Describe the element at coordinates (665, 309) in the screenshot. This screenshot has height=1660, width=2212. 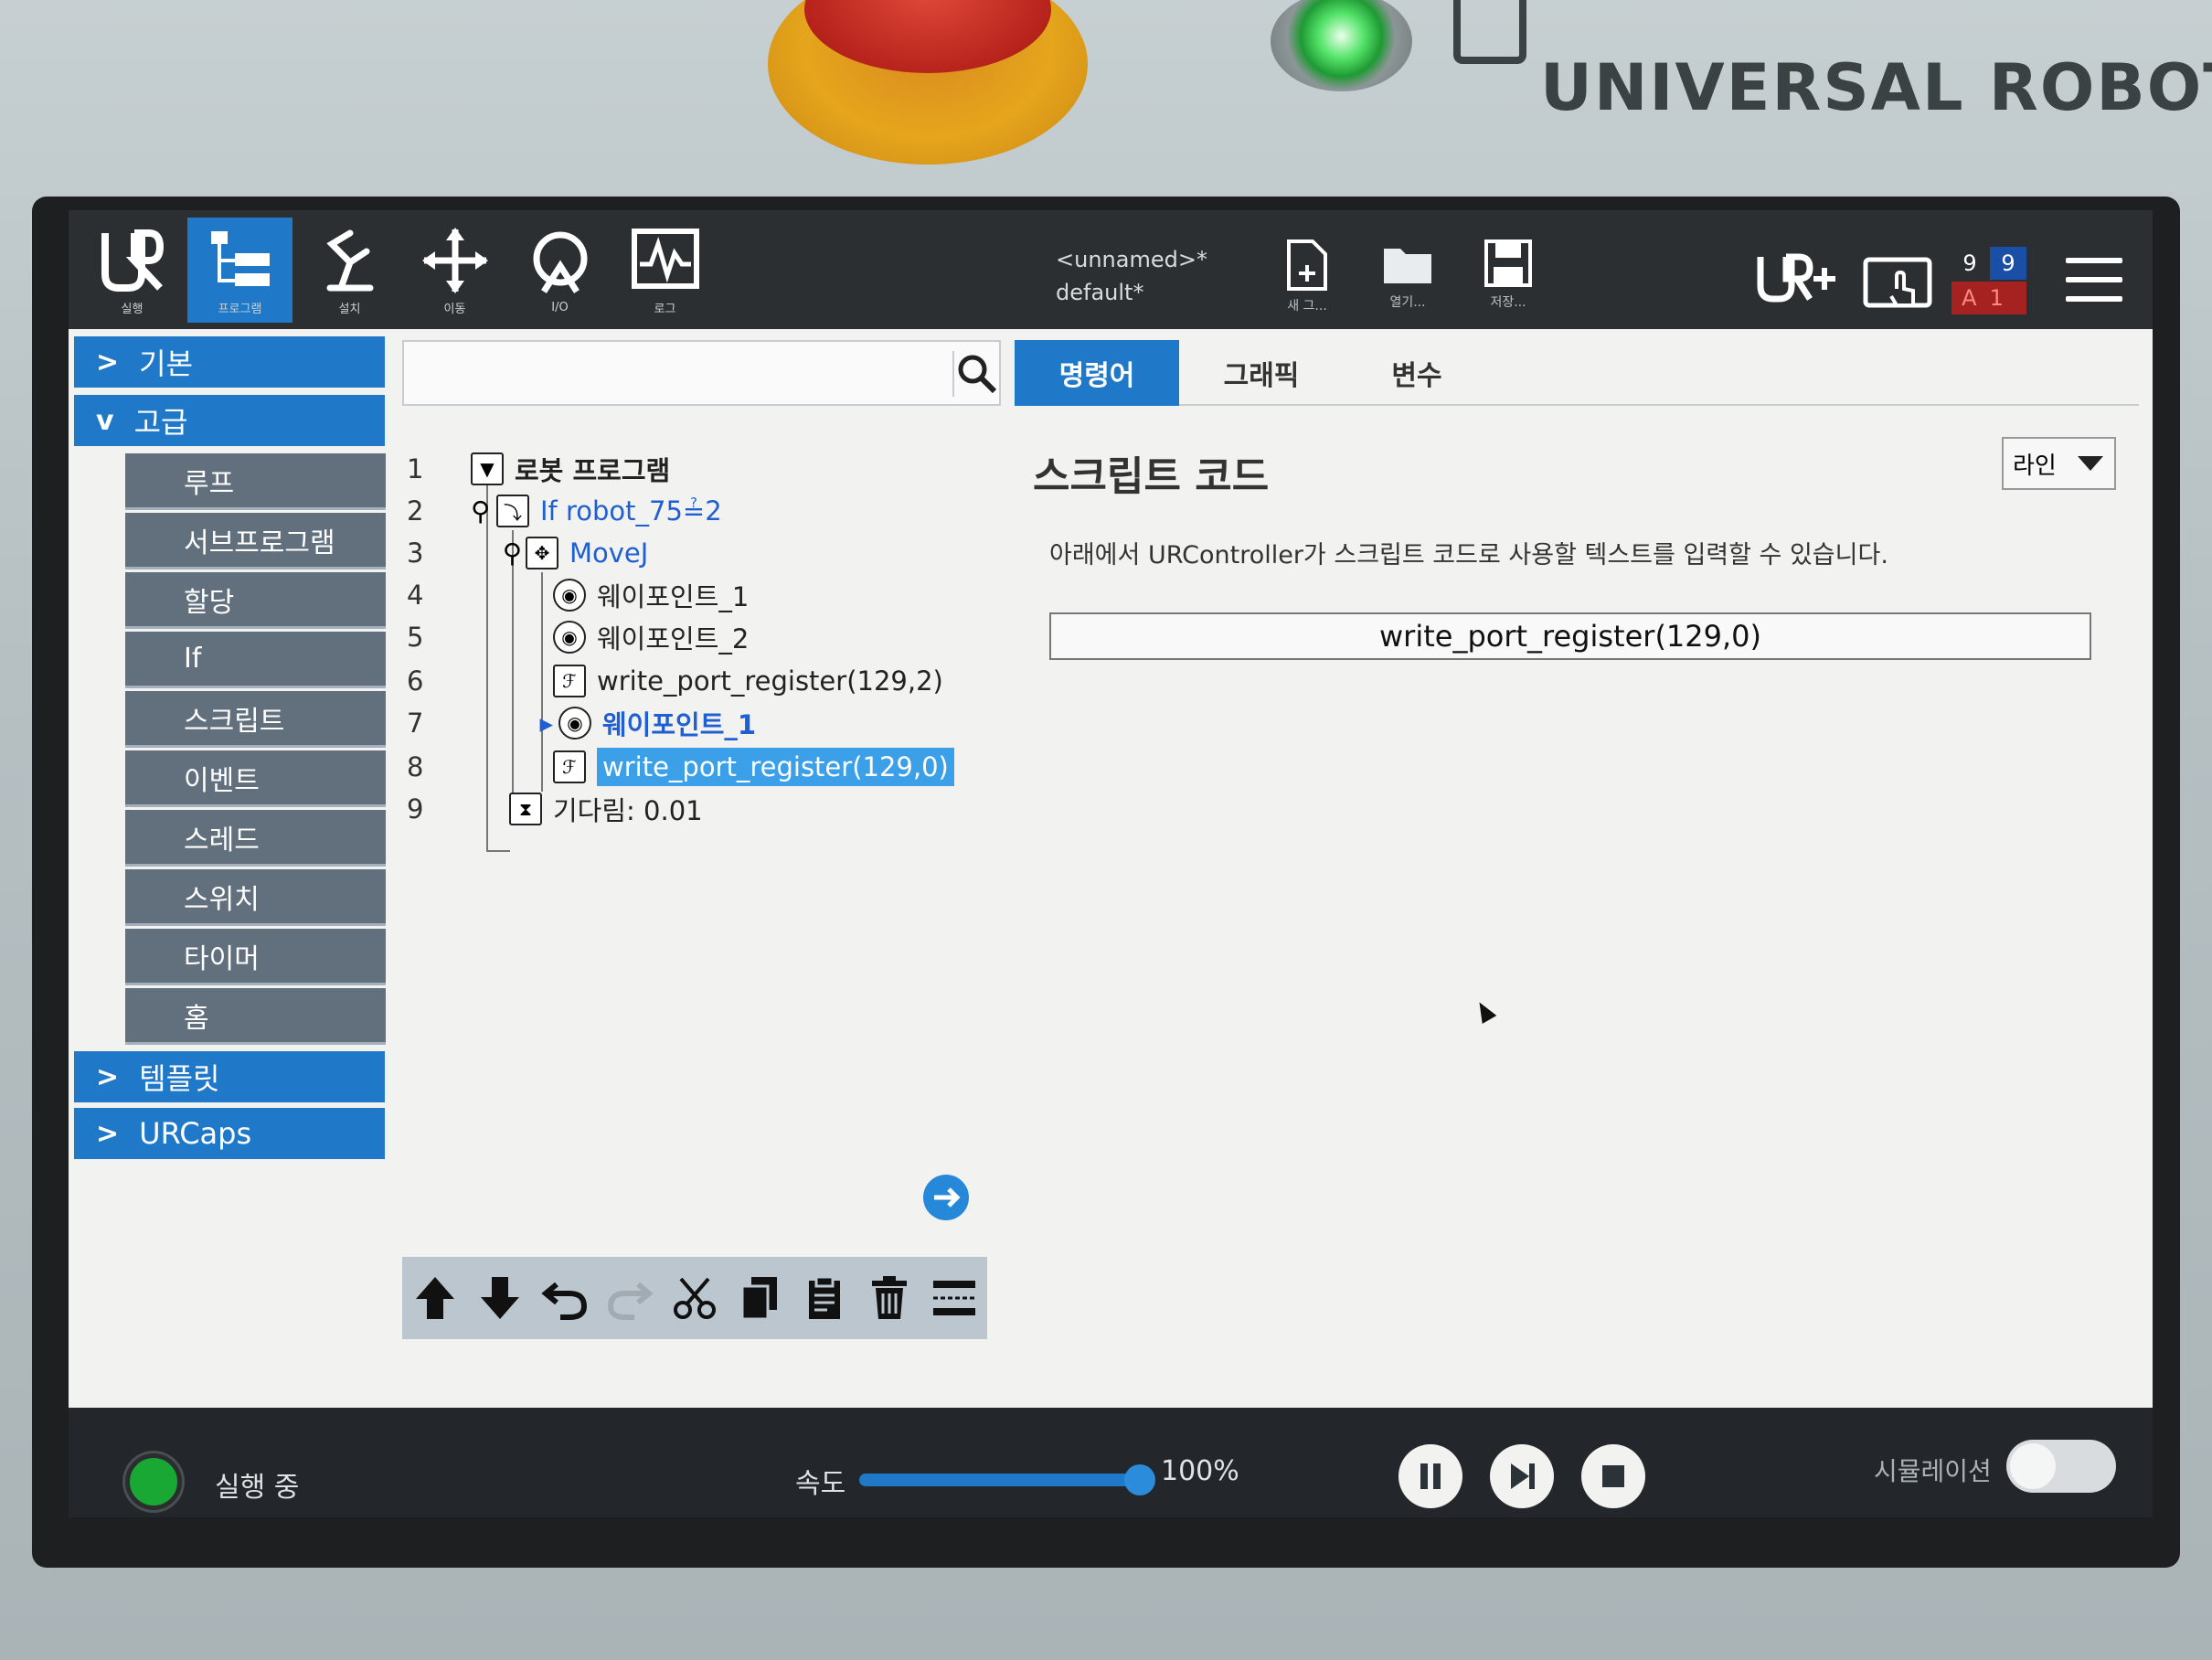
I see `nav-log-caption: 로그` at that location.